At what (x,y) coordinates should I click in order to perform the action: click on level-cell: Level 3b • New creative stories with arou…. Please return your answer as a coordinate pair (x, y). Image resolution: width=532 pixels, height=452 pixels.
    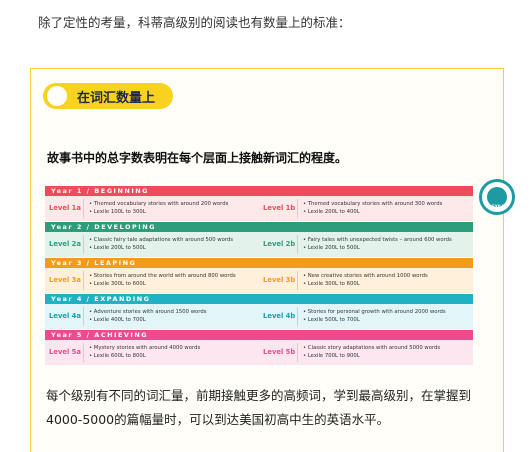
    Looking at the image, I should click on (366, 280).